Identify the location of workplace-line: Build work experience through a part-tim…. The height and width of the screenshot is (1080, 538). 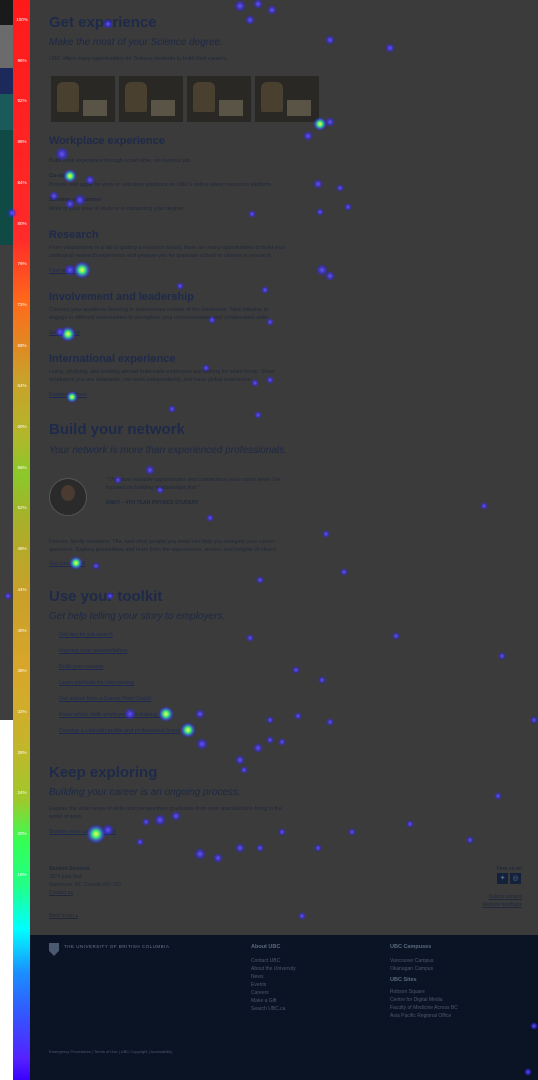
(120, 161).